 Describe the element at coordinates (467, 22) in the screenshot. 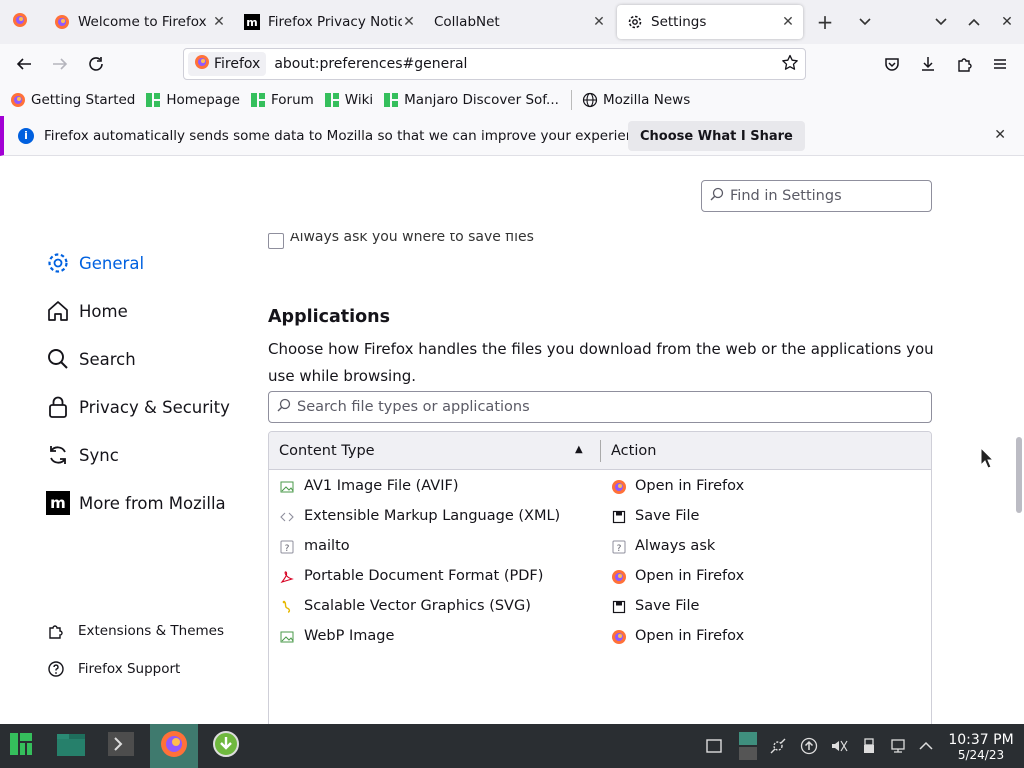

I see `tab-title: CollabNet` at that location.